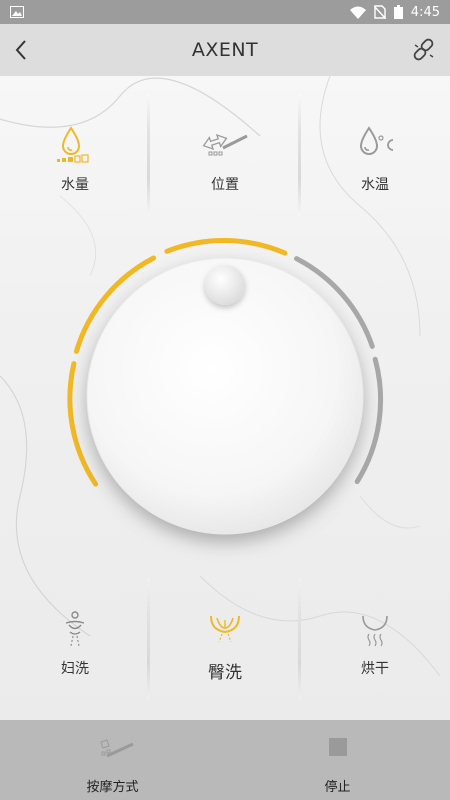 This screenshot has height=800, width=450. I want to click on page-title: AXENT, so click(225, 50).